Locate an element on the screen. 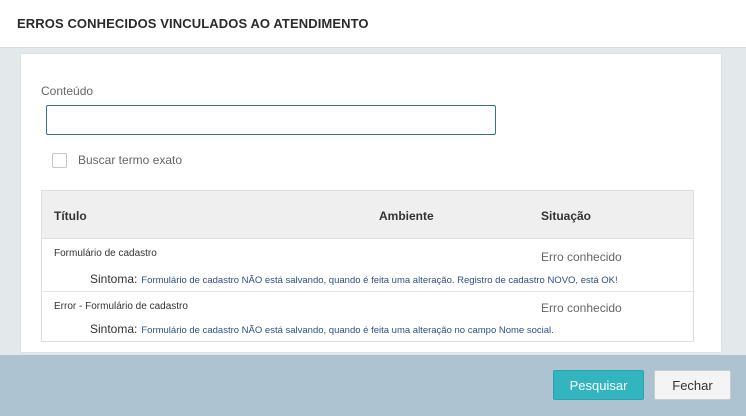 The width and height of the screenshot is (746, 416). row-title: Error - Formulário de cadastro is located at coordinates (121, 306).